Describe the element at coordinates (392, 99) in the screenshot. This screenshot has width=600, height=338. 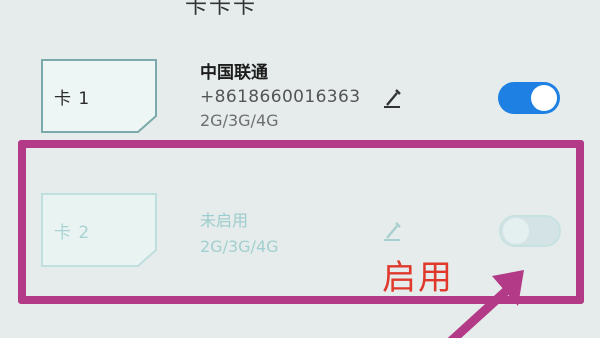
I see `sim1-edit-icon` at that location.